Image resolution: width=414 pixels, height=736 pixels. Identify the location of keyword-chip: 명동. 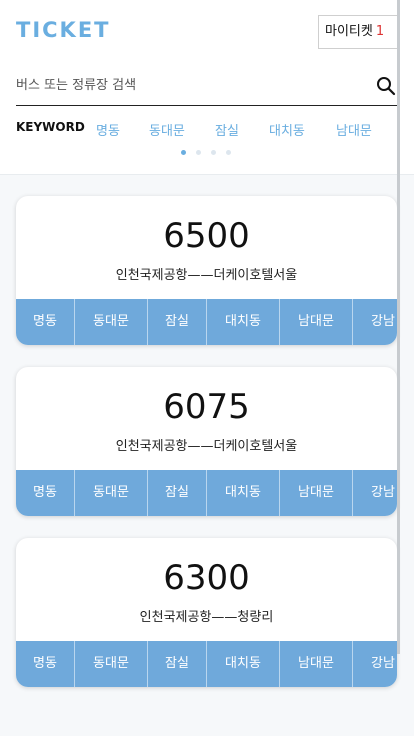
(108, 129).